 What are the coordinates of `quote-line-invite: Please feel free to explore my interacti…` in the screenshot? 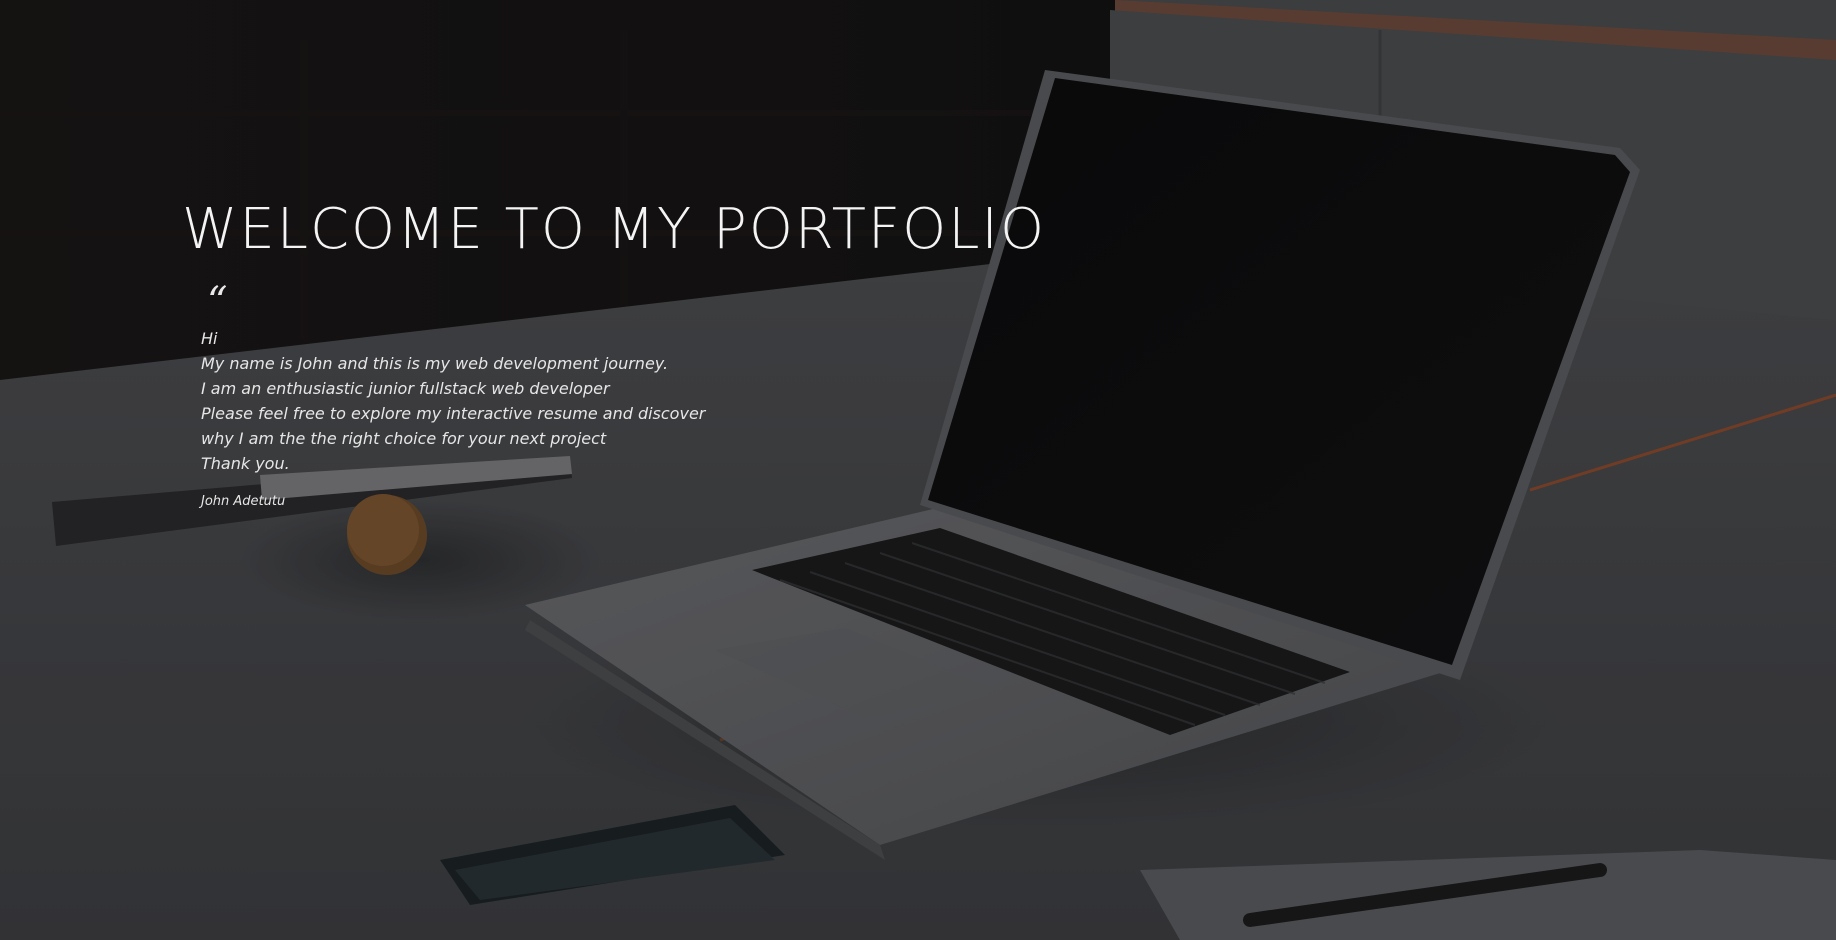 It's located at (453, 413).